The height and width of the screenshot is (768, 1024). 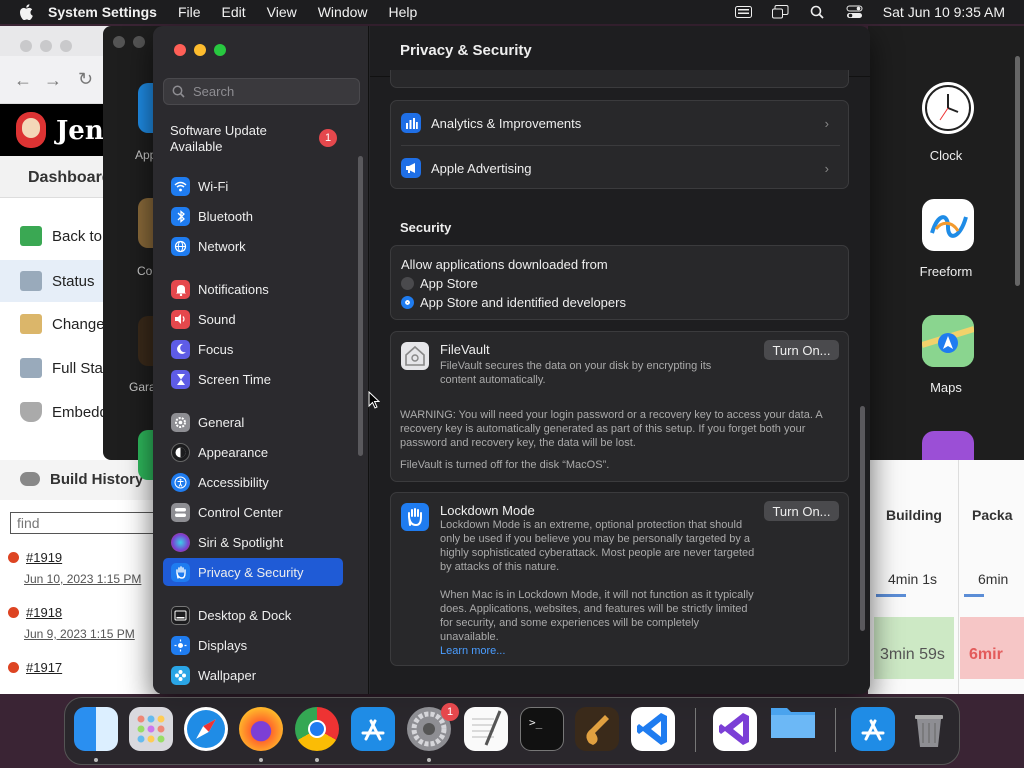 What do you see at coordinates (66, 46) in the screenshot?
I see `browser-zoom-button` at bounding box center [66, 46].